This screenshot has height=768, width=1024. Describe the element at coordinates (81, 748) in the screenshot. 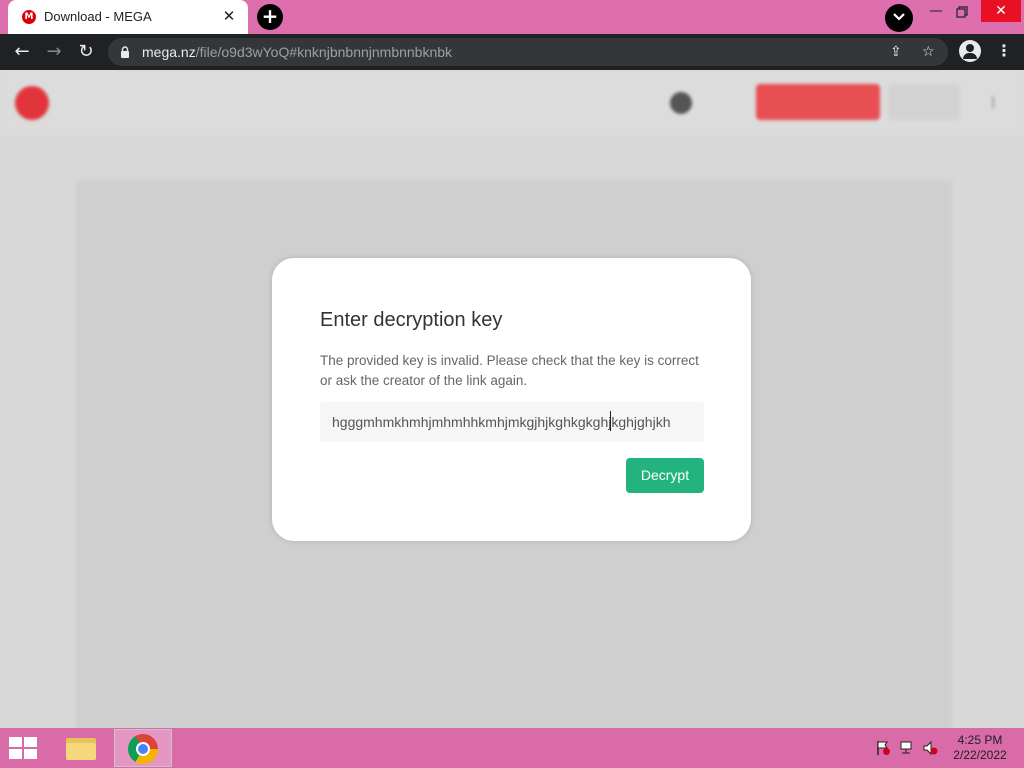

I see `file-explorer-icon` at that location.